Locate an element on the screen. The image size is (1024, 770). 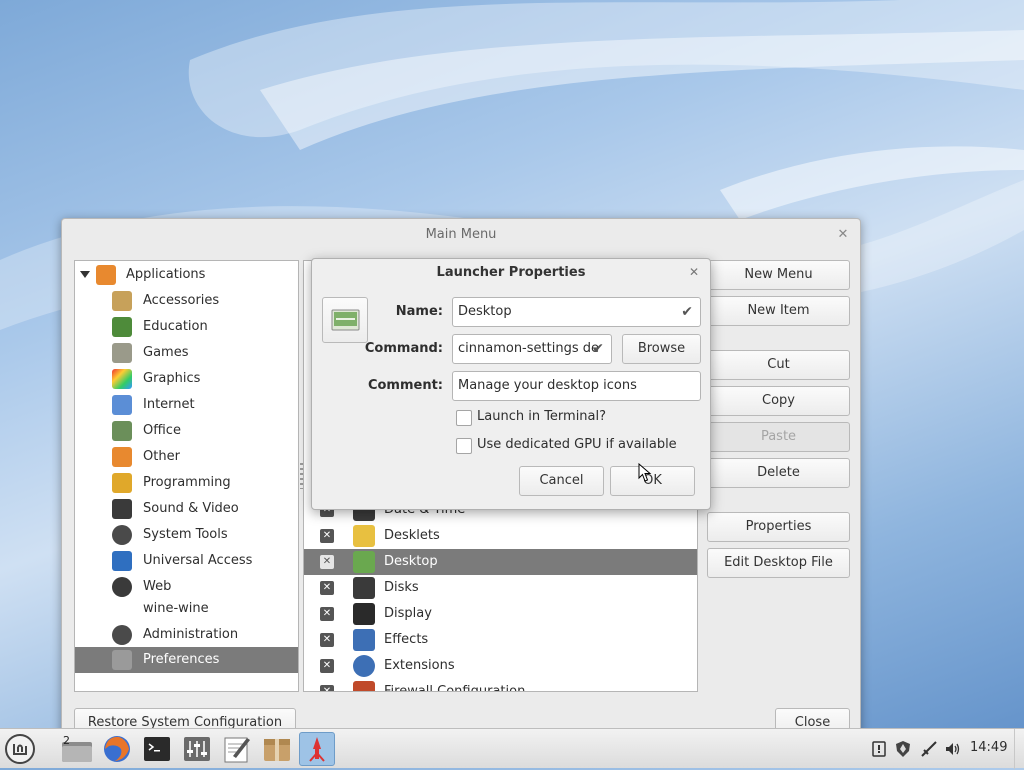
applications-icon is located at coordinates (106, 275).